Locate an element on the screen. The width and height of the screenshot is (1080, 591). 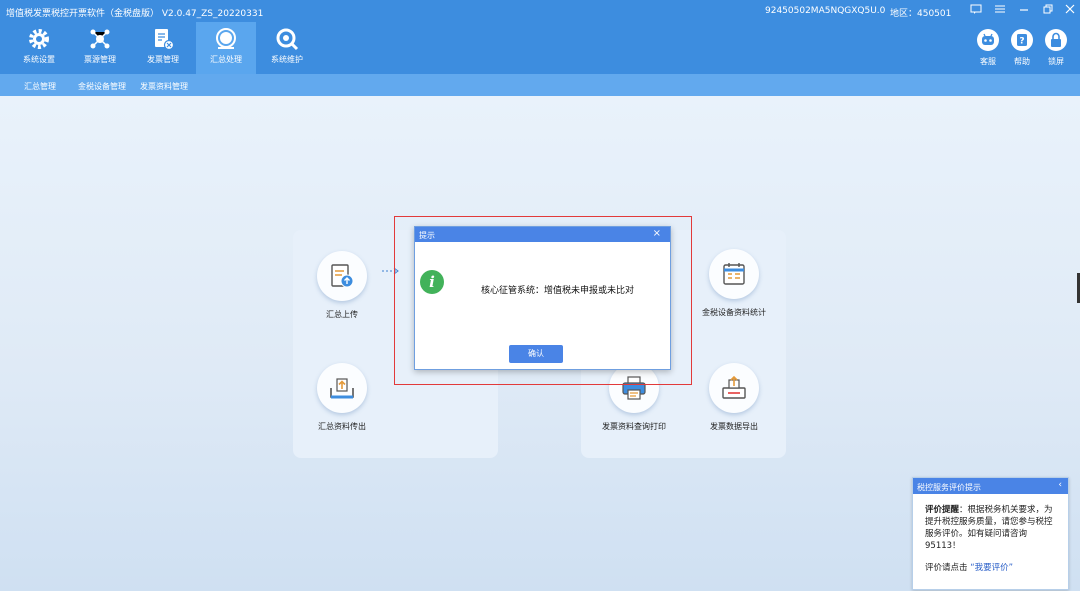
minimize-icon is located at coordinates (1024, 11).